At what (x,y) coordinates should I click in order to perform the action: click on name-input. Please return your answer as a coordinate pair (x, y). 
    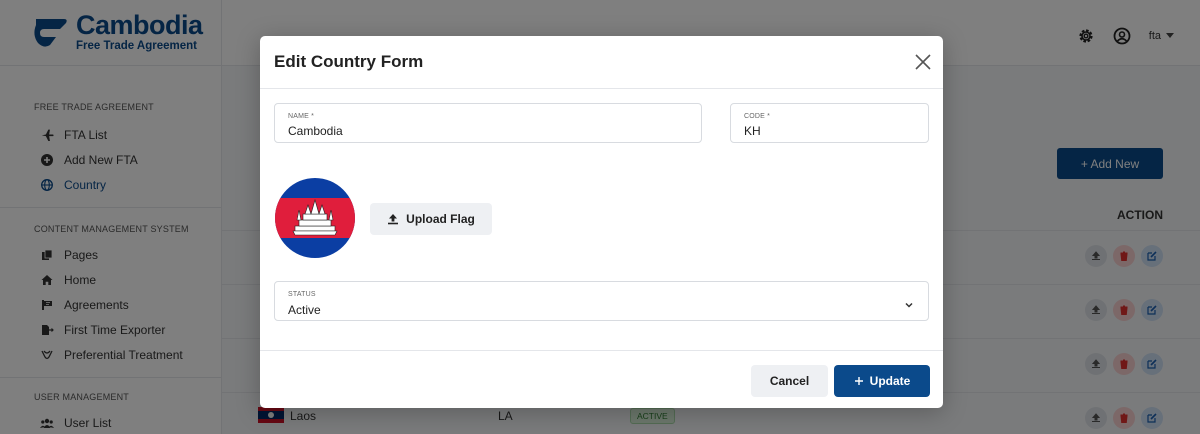
    Looking at the image, I should click on (489, 131).